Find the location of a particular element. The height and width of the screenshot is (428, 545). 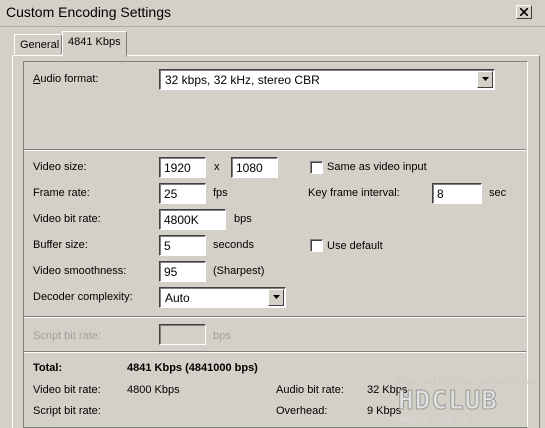

buffer-size-input: 5 is located at coordinates (182, 245).